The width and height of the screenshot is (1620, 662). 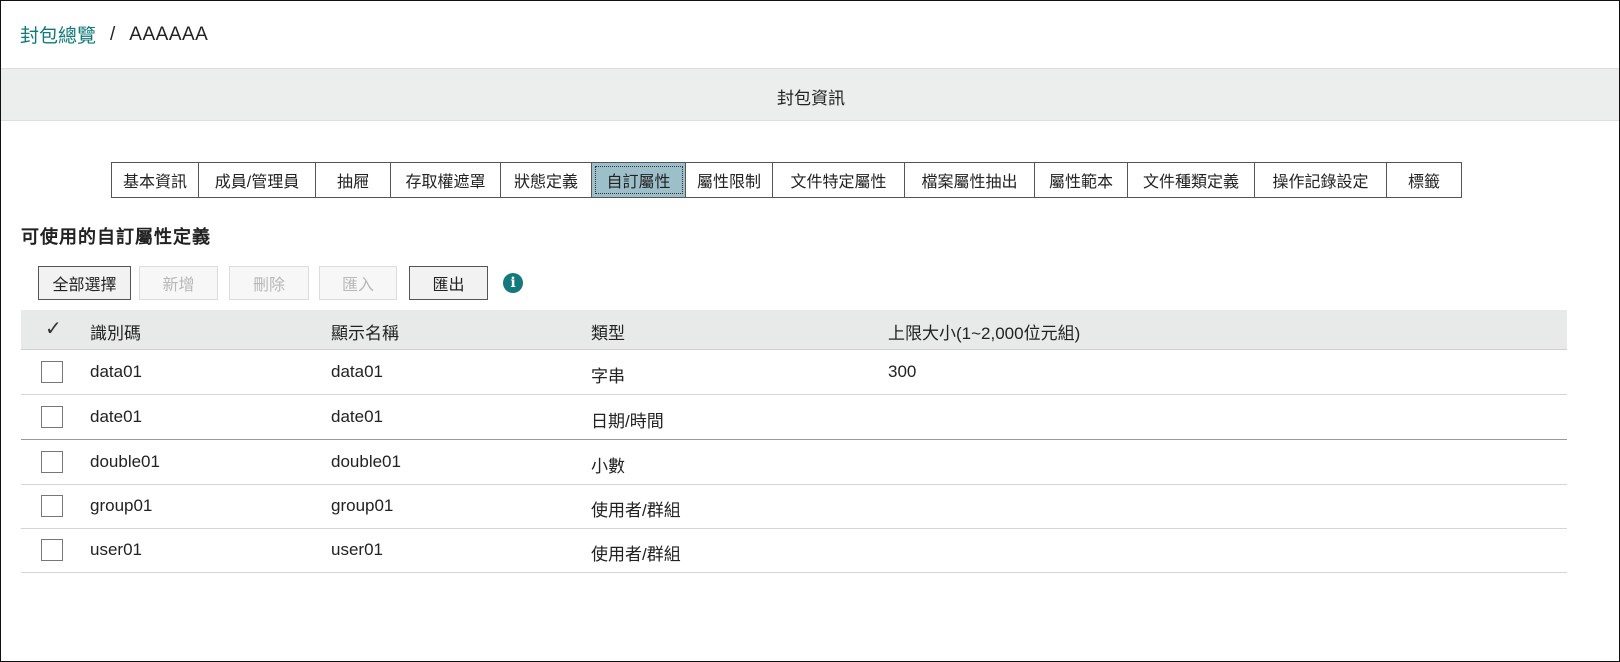 What do you see at coordinates (357, 549) in the screenshot?
I see `cell-display-name: user01` at bounding box center [357, 549].